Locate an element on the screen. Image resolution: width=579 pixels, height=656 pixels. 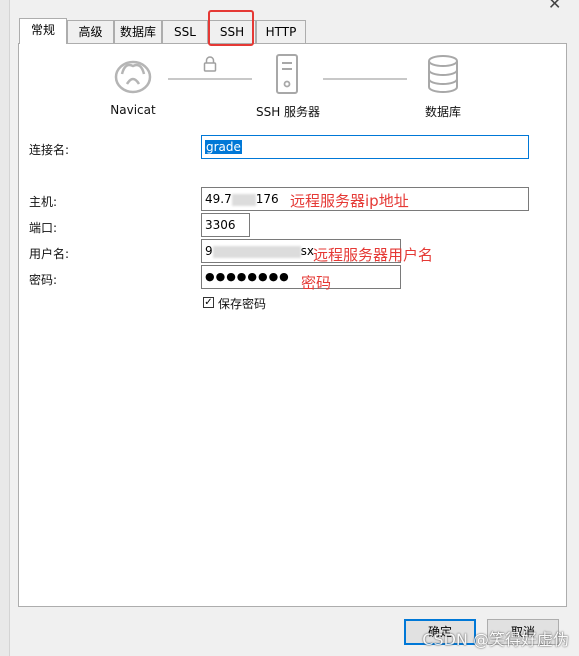
save-password-checkbox: ✓ is located at coordinates (208, 302).